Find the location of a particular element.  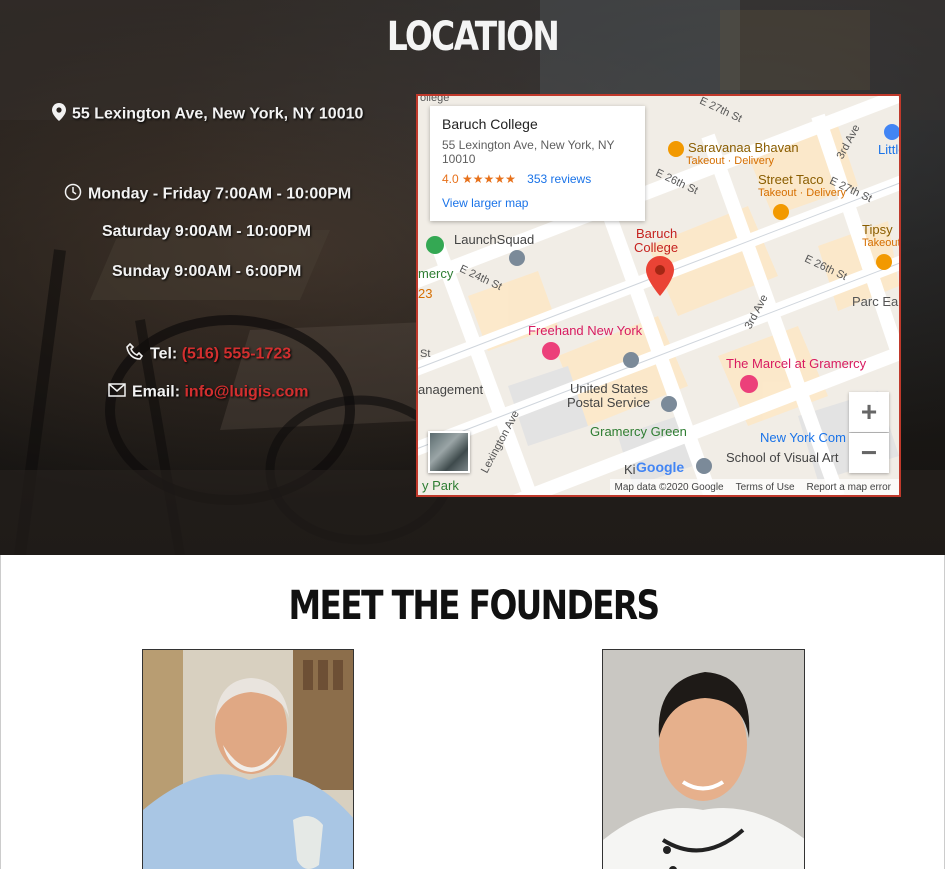

map-label-school-va: School of Visual Art is located at coordinates (782, 457).